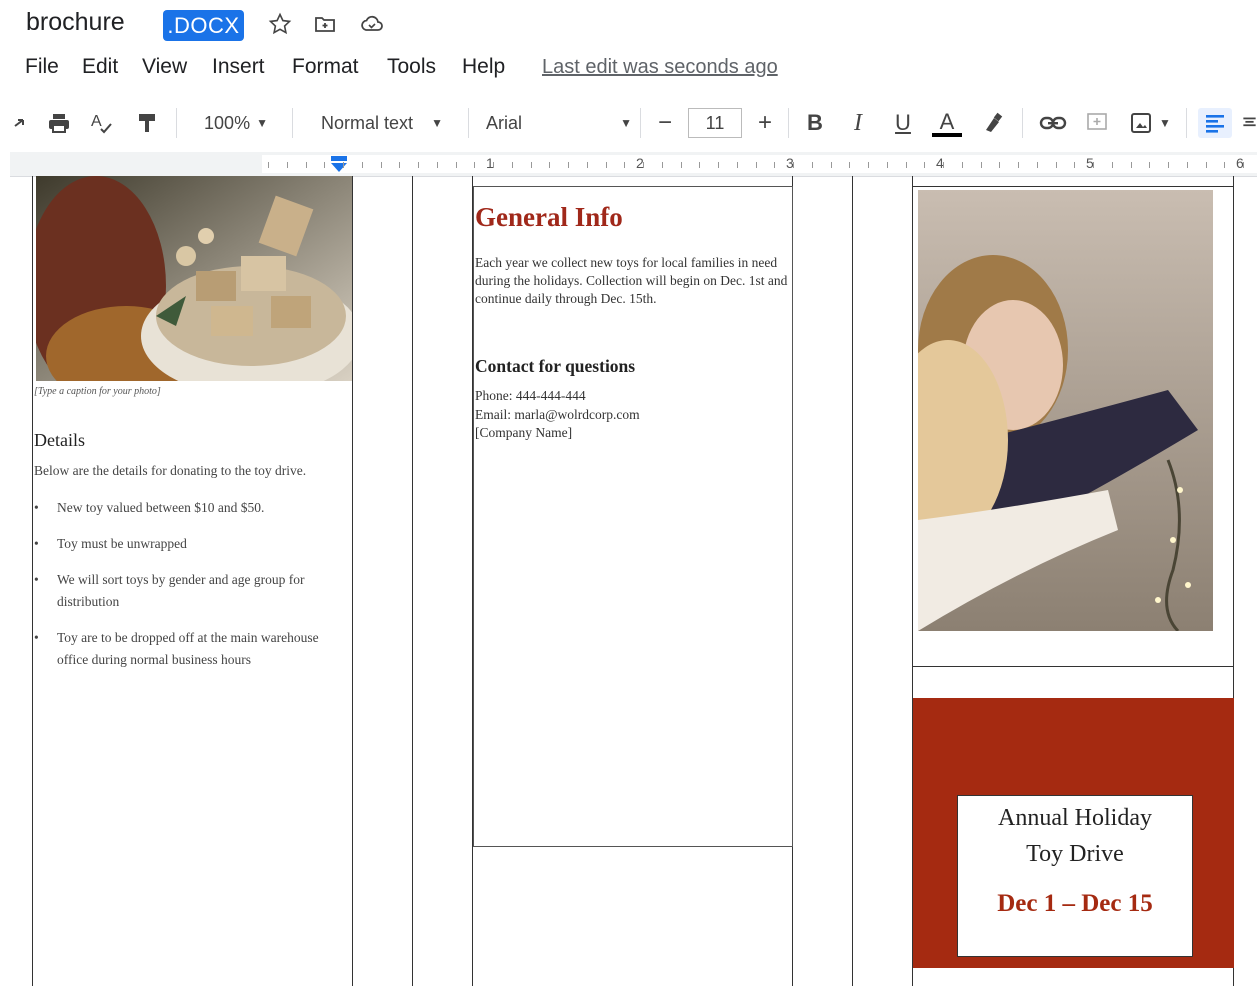 The image size is (1257, 986). Describe the element at coordinates (858, 123) in the screenshot. I see `italic-button: I` at that location.